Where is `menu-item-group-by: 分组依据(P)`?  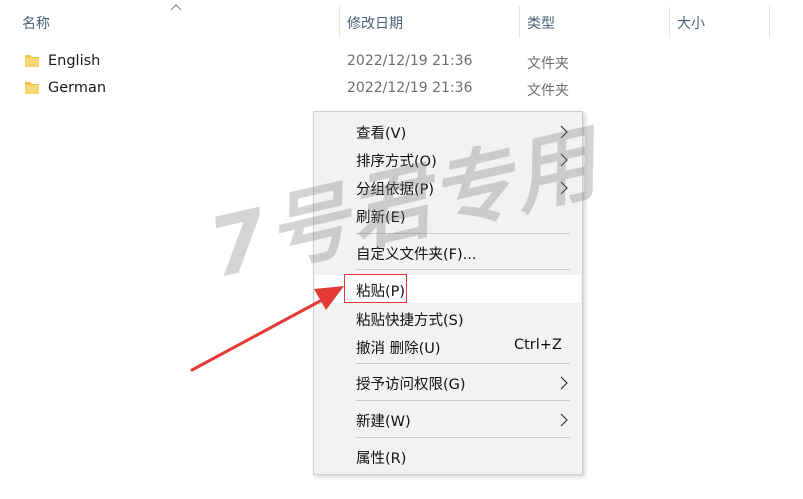
menu-item-group-by: 分组依据(P) is located at coordinates (448, 187).